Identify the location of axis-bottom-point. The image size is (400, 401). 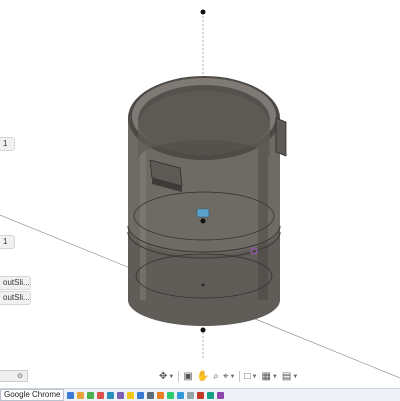
(203, 330).